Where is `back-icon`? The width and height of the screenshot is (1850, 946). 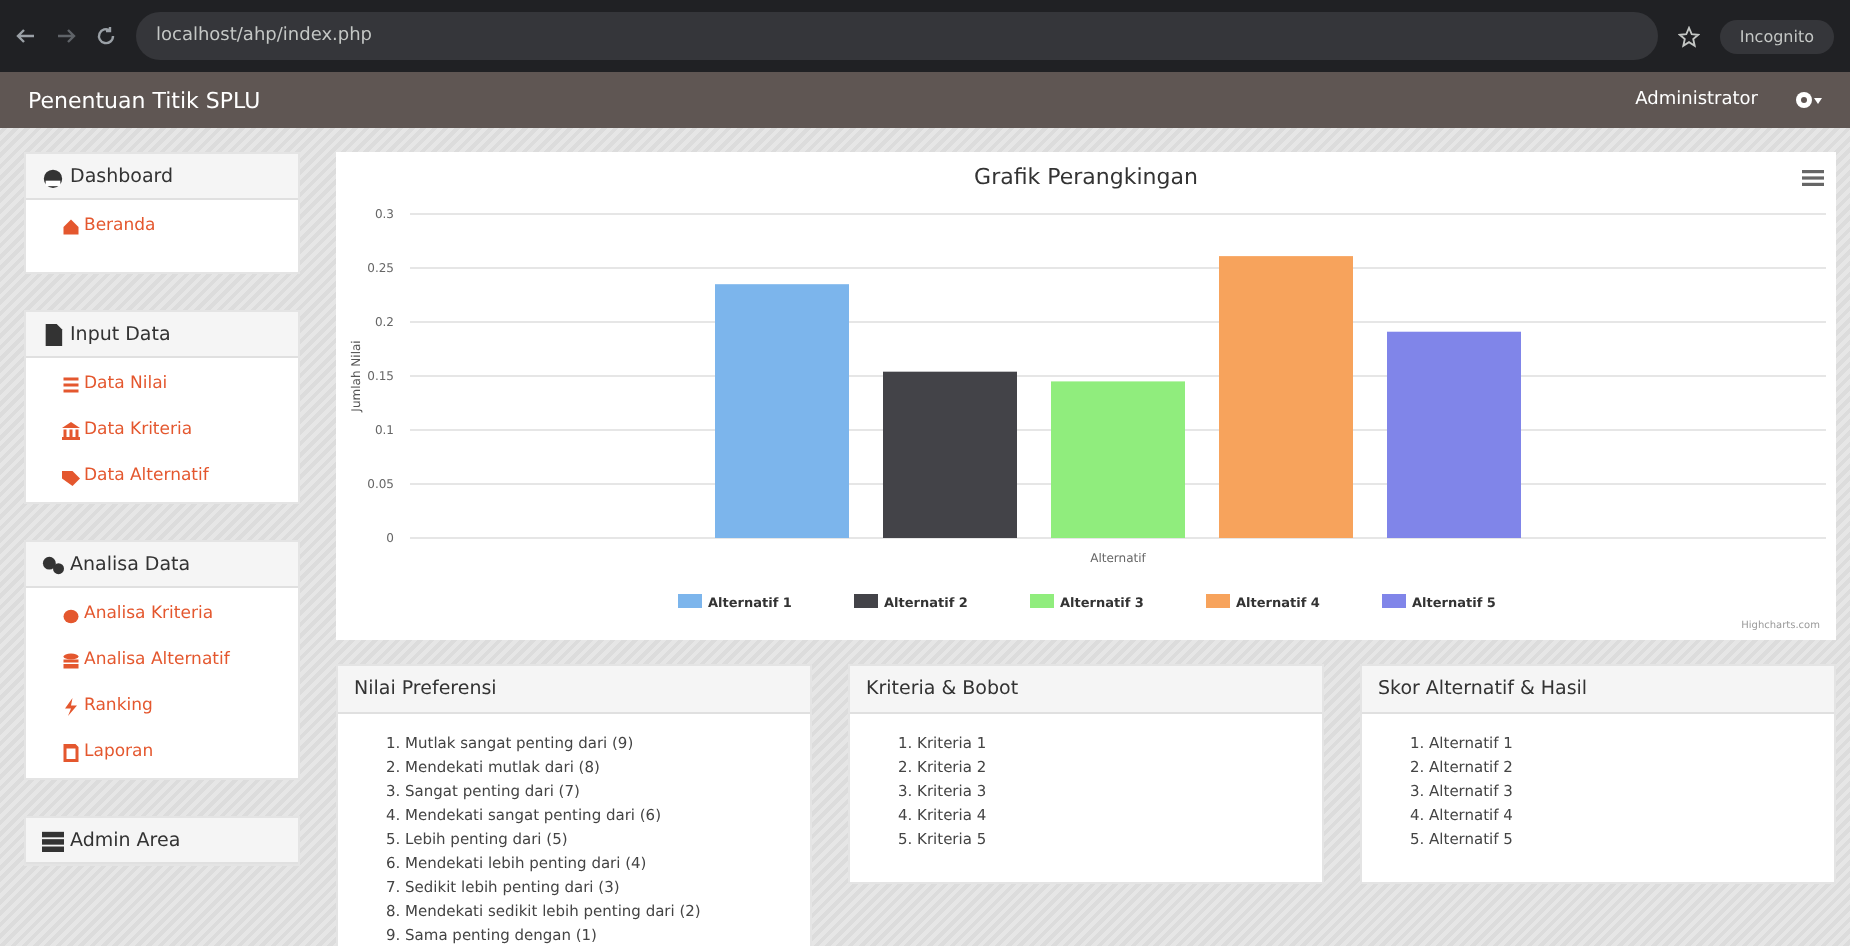
back-icon is located at coordinates (26, 36).